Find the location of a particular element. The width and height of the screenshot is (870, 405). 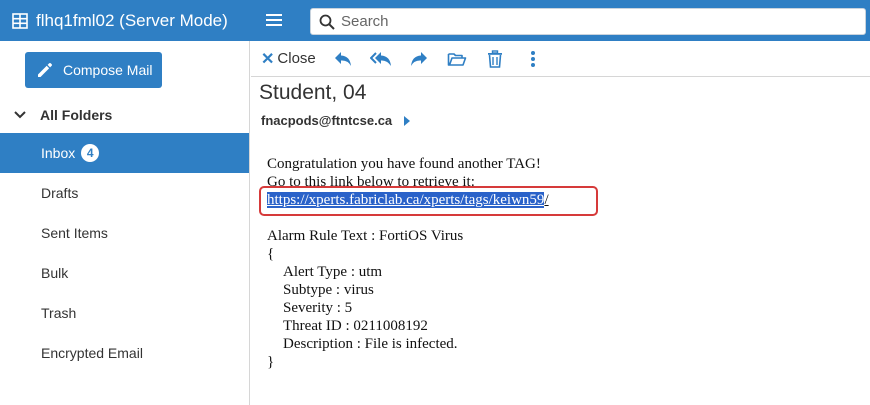

folder-bulk: Bulk is located at coordinates (124, 273).